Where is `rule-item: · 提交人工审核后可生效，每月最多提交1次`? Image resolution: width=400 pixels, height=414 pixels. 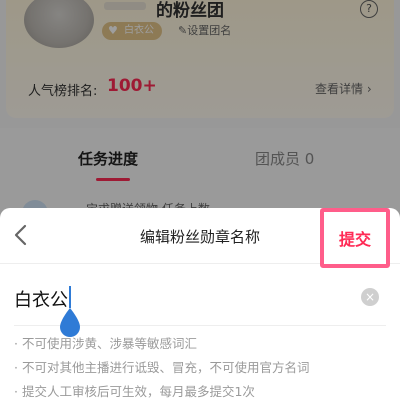
rule-item: · 提交人工审核后可生效，每月最多提交1次 is located at coordinates (134, 391).